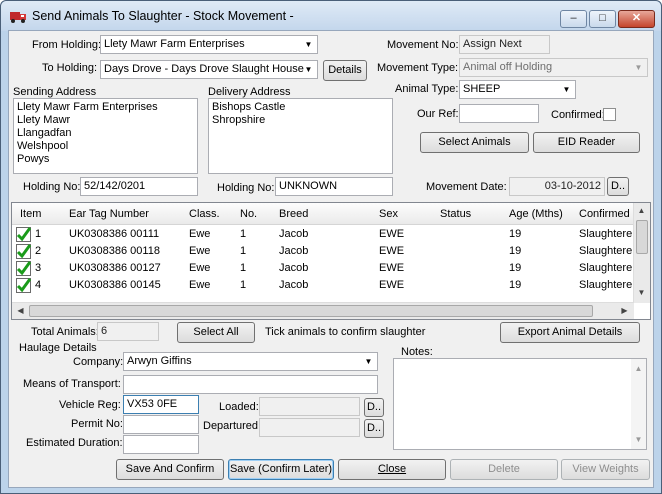 This screenshot has height=494, width=662. I want to click on view-weights-button: View Weights, so click(605, 469).